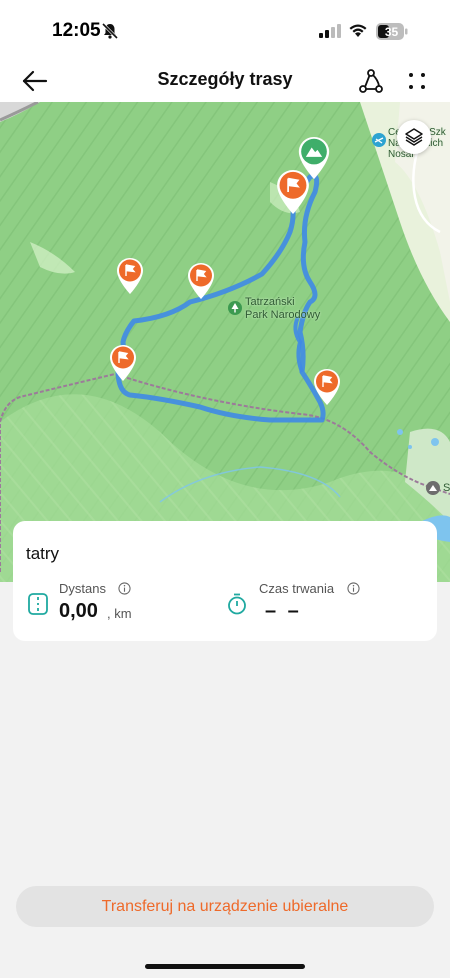  What do you see at coordinates (237, 604) in the screenshot?
I see `stopwatch-icon` at bounding box center [237, 604].